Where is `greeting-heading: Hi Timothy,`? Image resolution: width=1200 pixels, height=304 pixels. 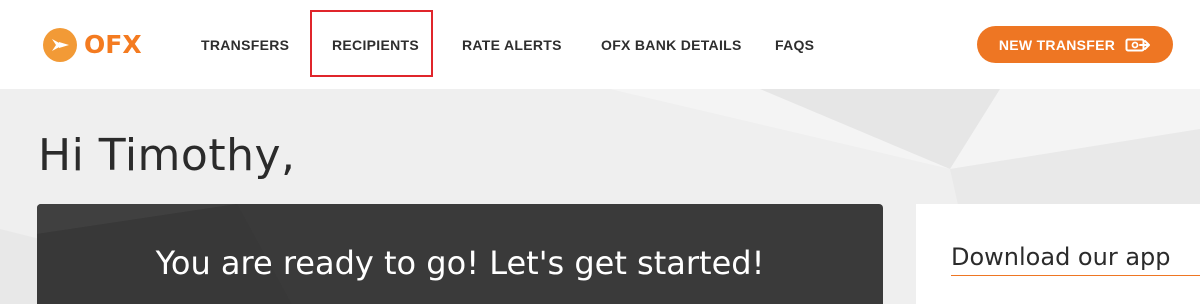
greeting-heading: Hi Timothy, is located at coordinates (167, 155).